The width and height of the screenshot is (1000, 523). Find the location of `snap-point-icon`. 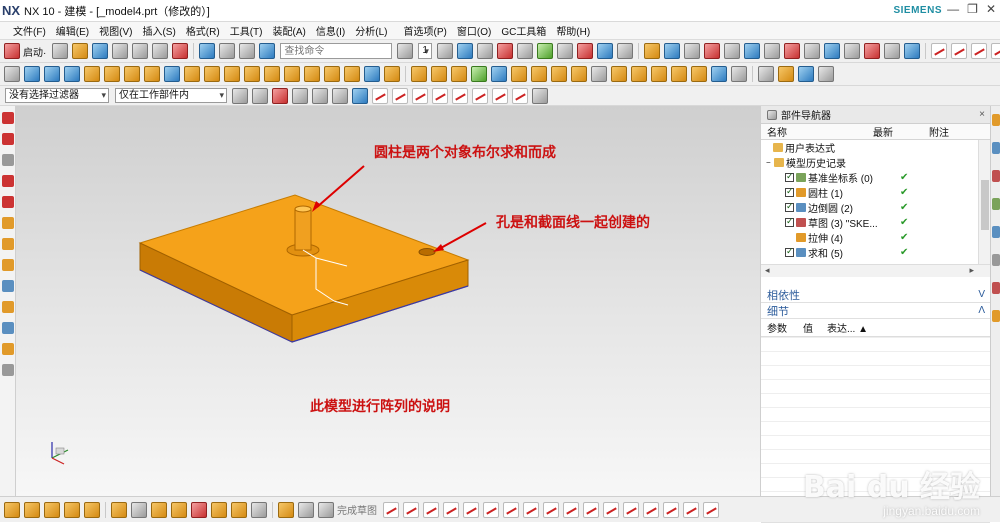

snap-point-icon is located at coordinates (500, 96).